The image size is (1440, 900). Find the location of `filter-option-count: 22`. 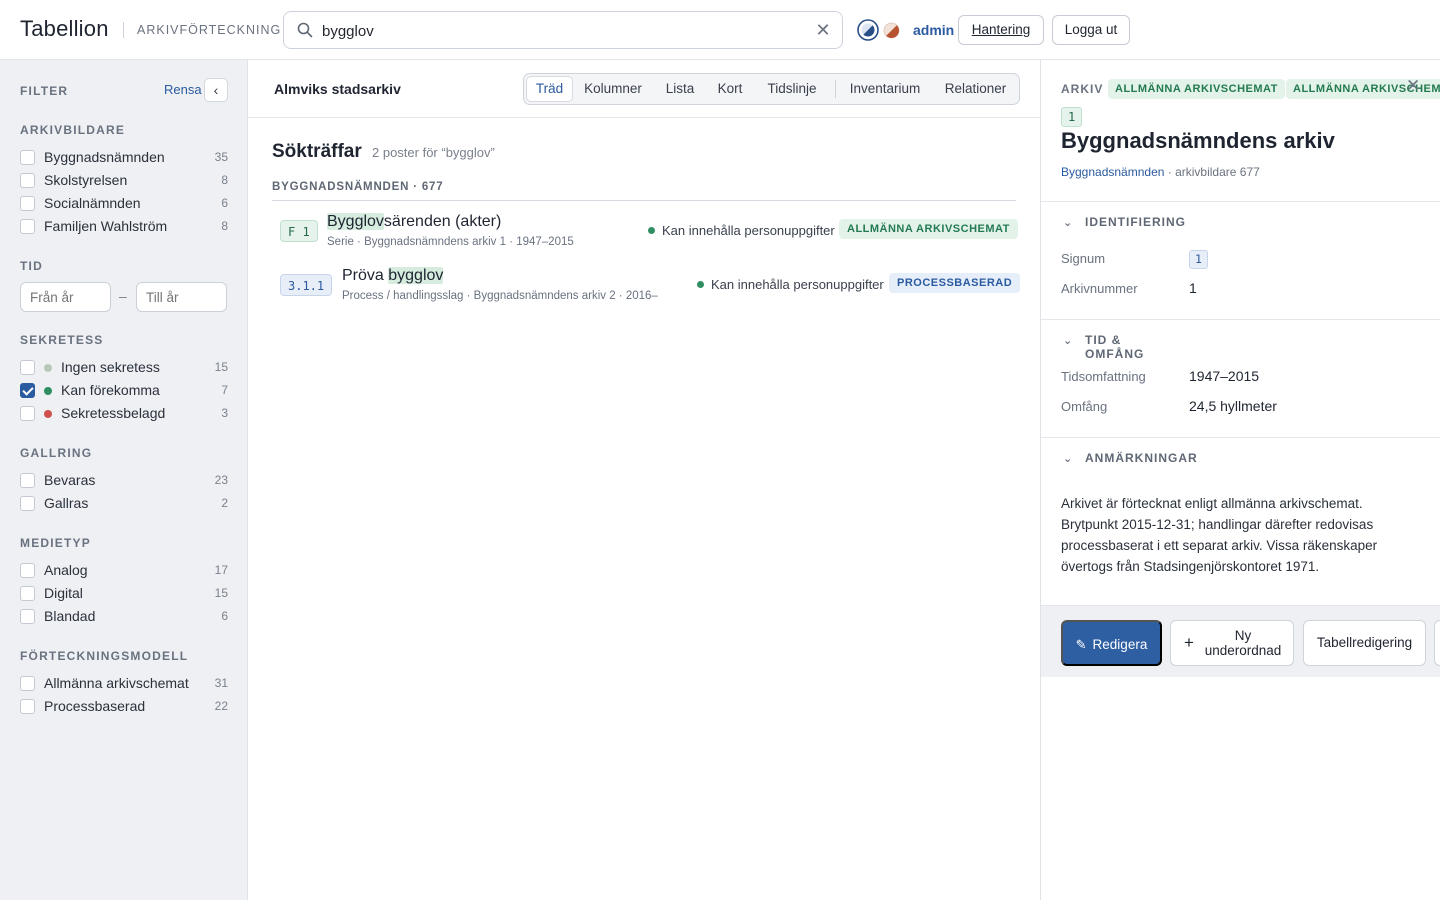

filter-option-count: 22 is located at coordinates (221, 706).